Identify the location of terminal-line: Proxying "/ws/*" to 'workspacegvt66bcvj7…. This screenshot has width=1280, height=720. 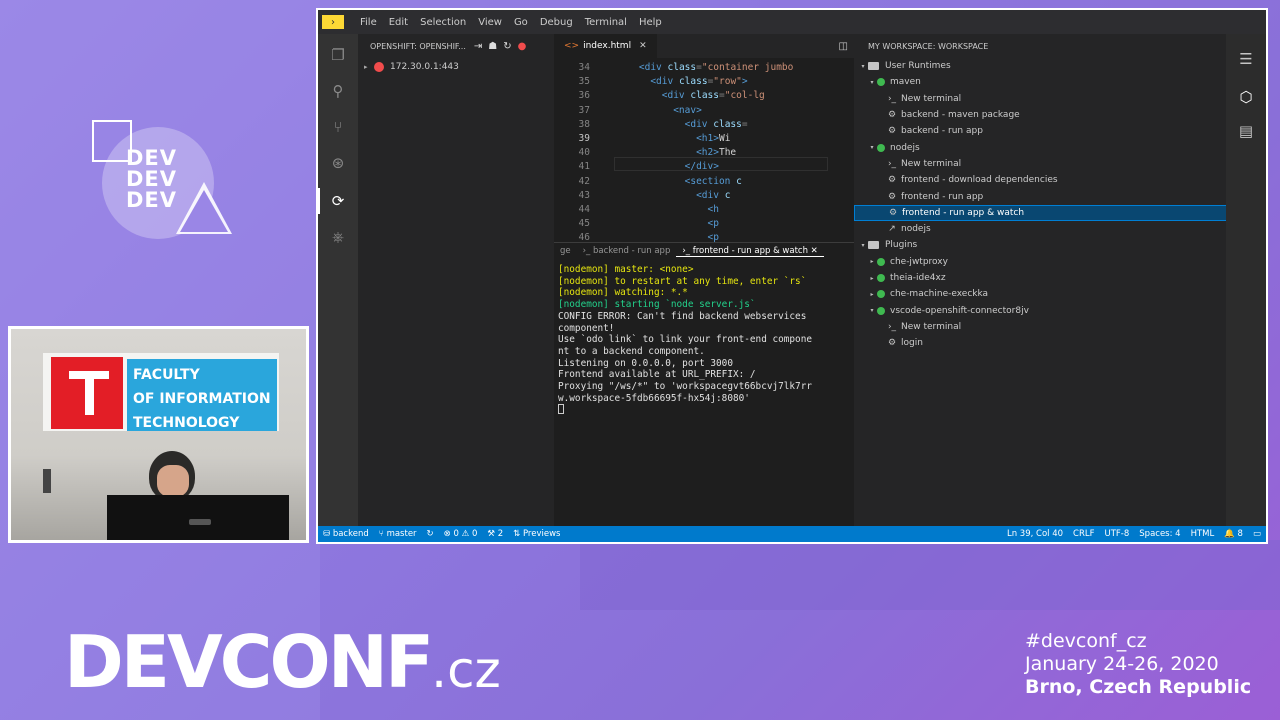
(685, 387).